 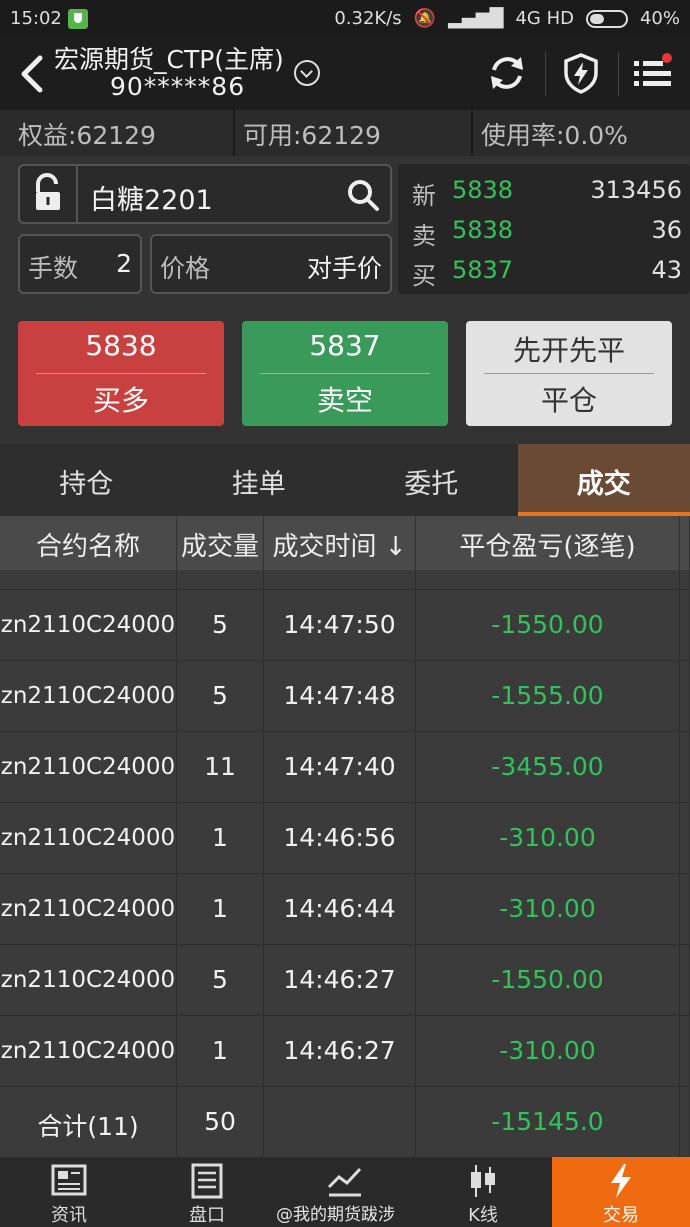 What do you see at coordinates (547, 192) in the screenshot?
I see `quote-last-row: 新 5838 313456` at bounding box center [547, 192].